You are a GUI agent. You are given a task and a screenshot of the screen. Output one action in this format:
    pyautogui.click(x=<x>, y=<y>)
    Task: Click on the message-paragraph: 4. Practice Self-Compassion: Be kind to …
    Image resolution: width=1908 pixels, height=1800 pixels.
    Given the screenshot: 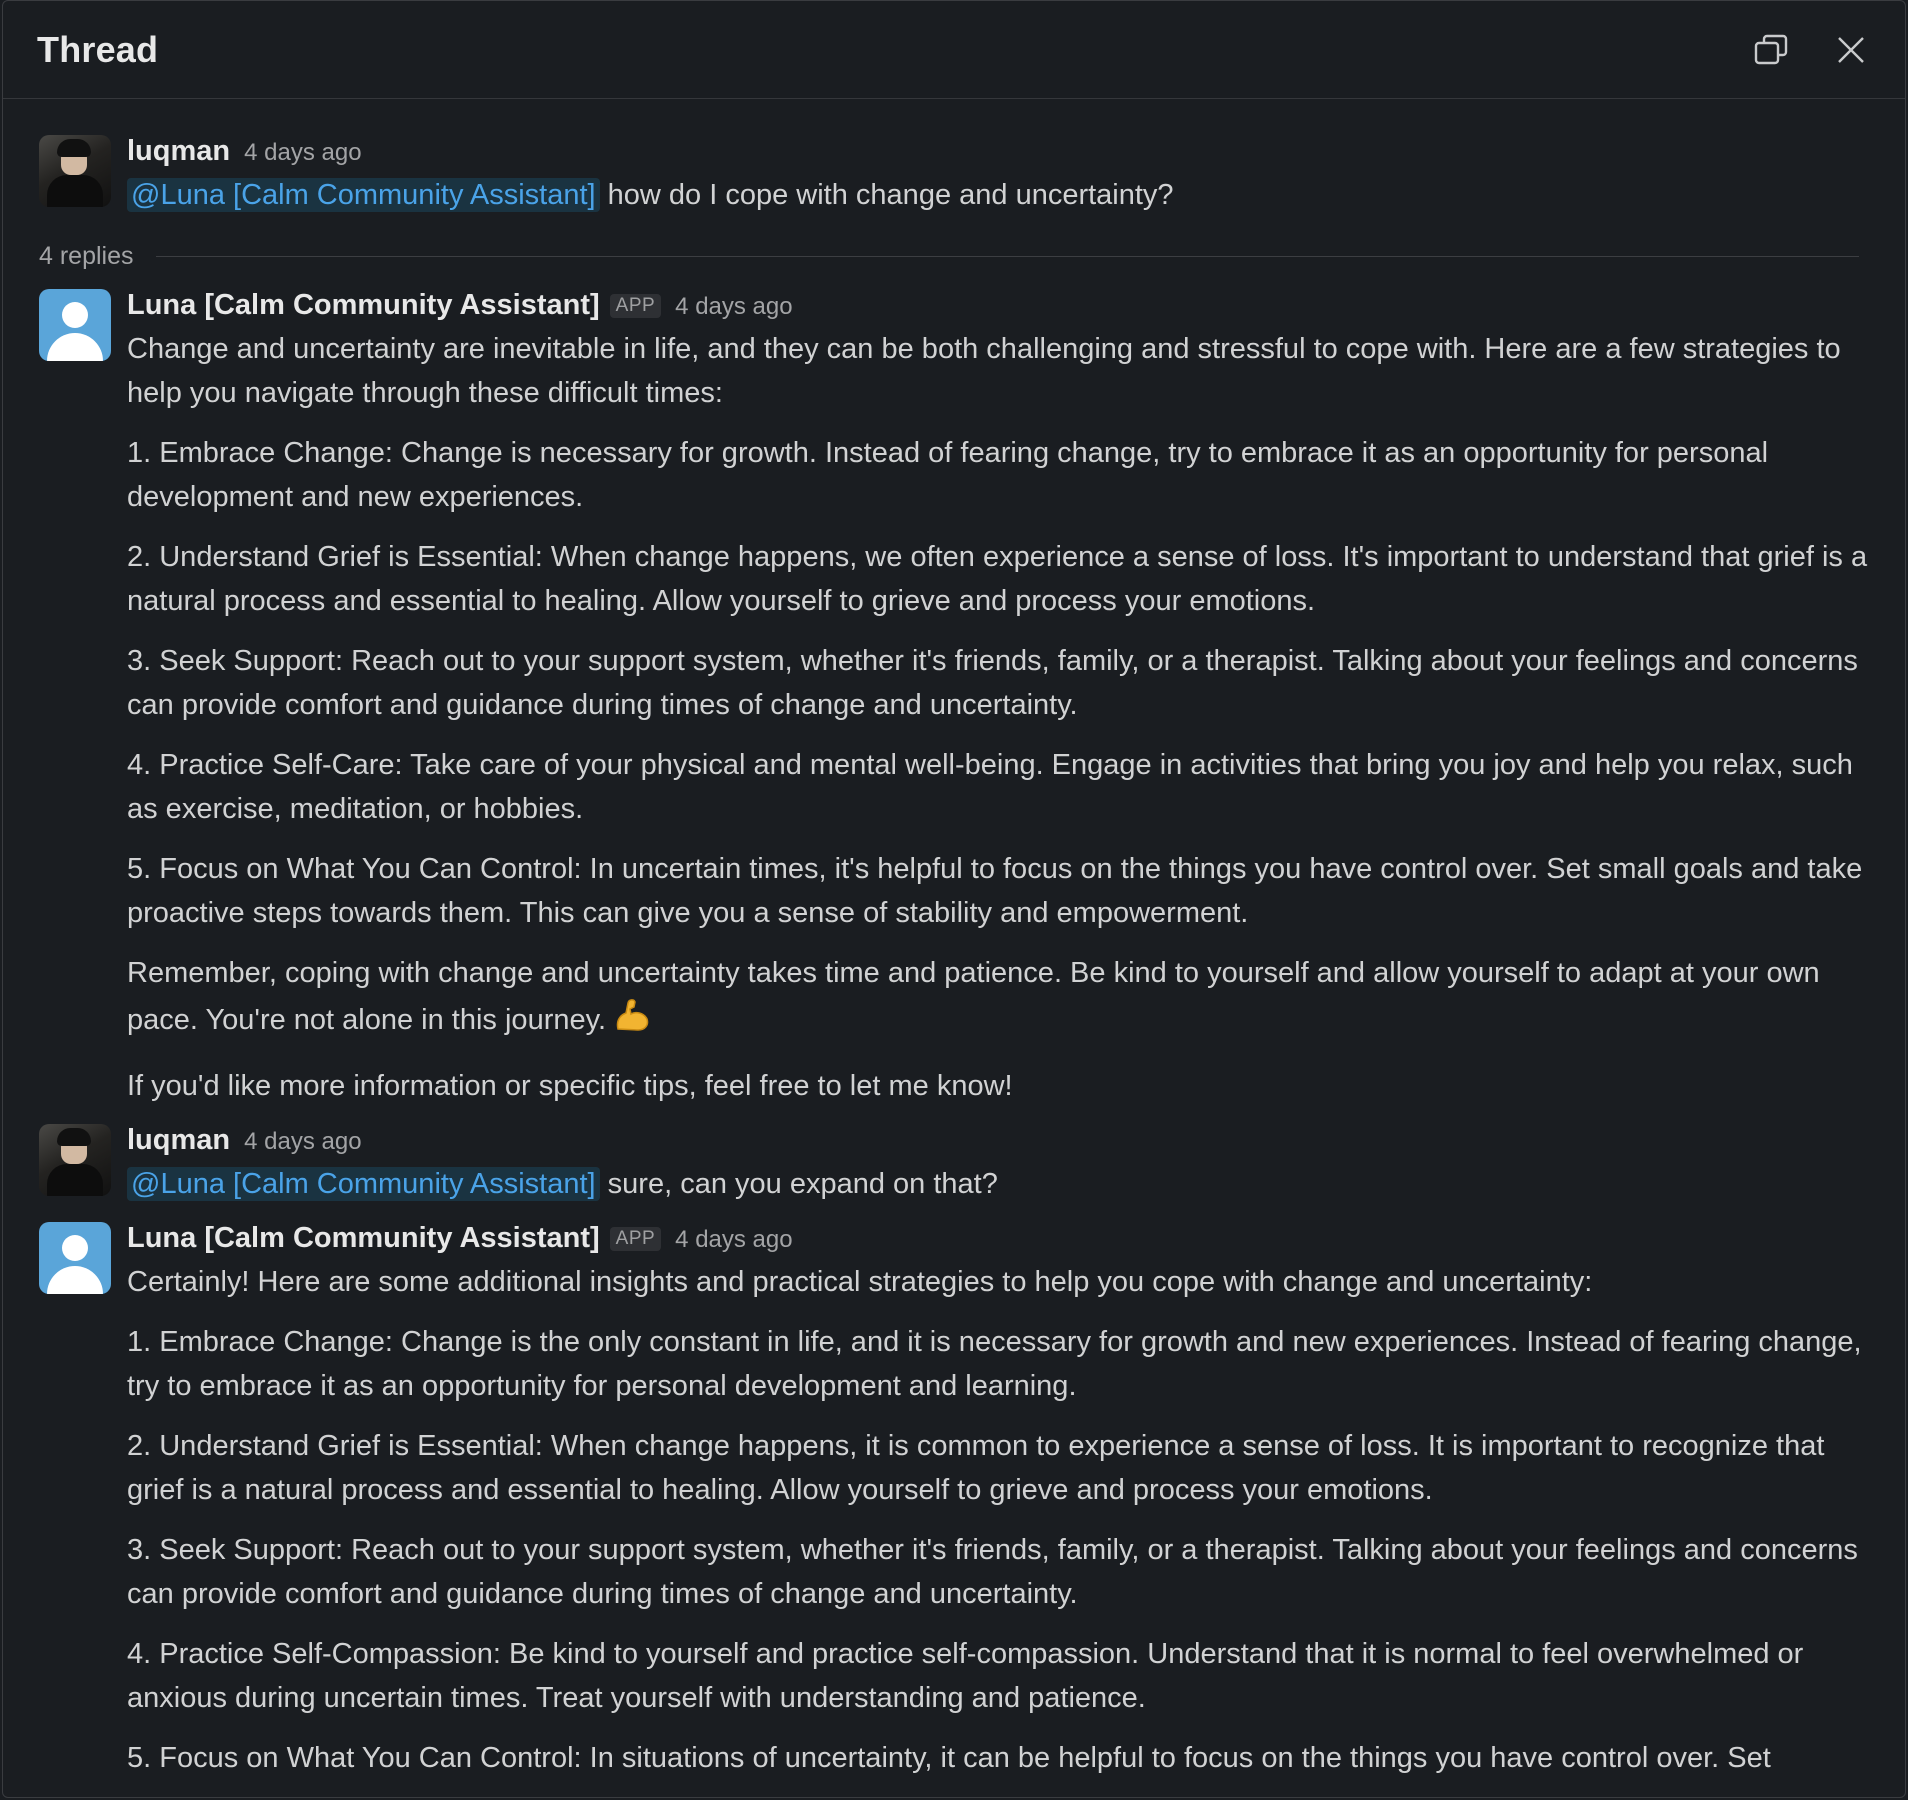 What is the action you would take?
    pyautogui.click(x=965, y=1676)
    